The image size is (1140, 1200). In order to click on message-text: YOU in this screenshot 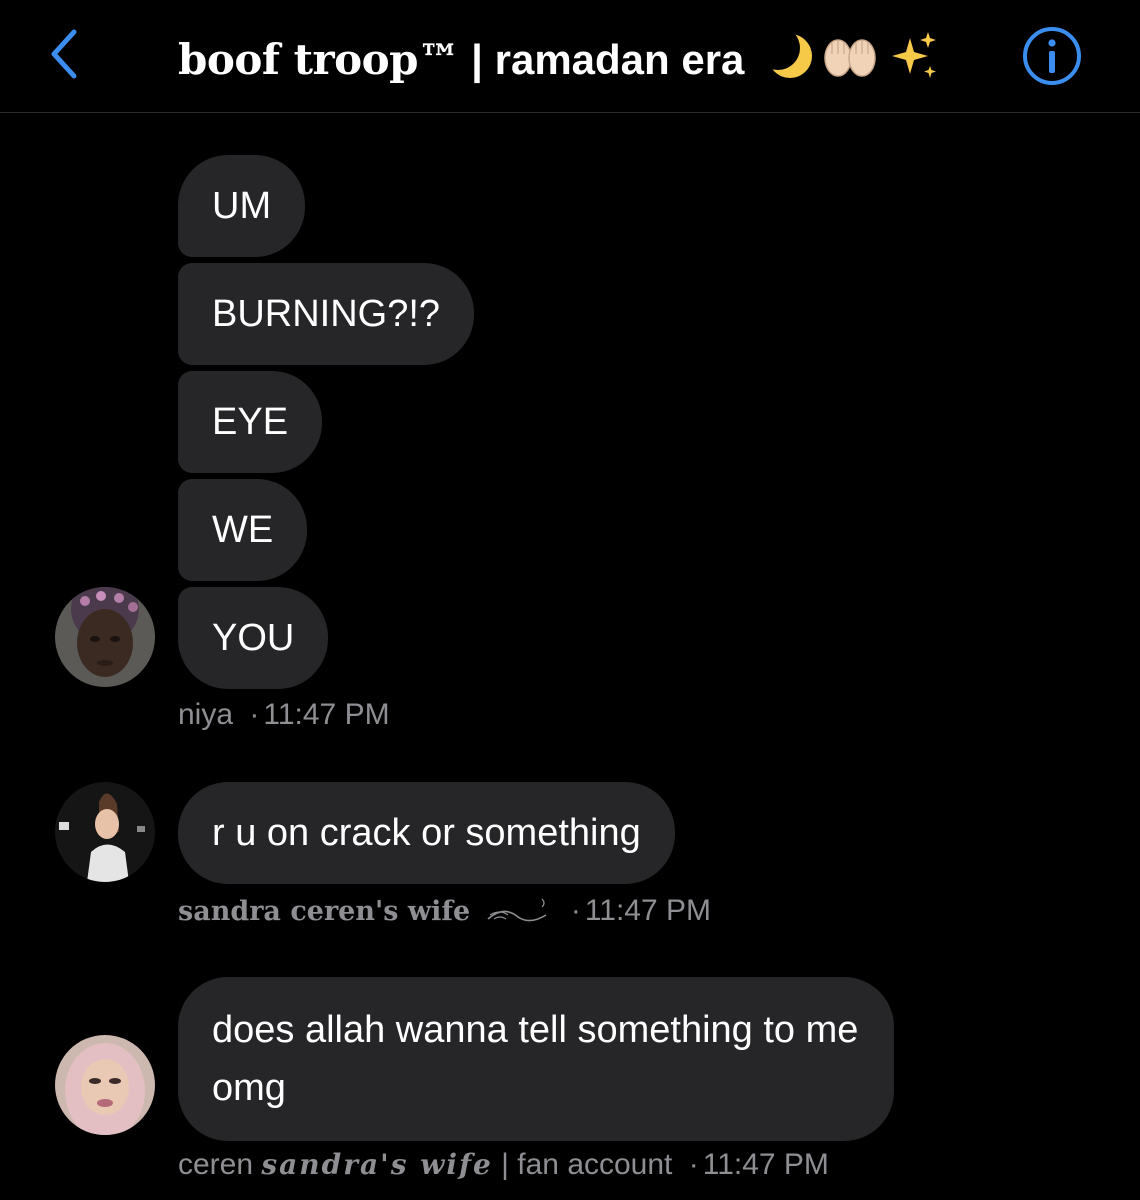, I will do `click(253, 638)`.